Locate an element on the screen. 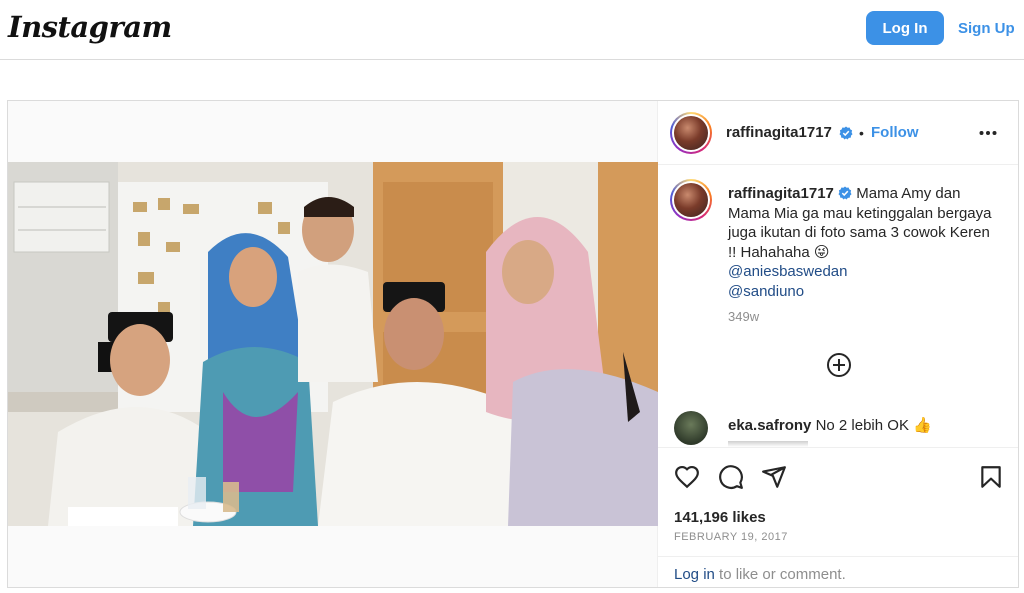  top-navigation: Instagram Log In Sign Up is located at coordinates (512, 30).